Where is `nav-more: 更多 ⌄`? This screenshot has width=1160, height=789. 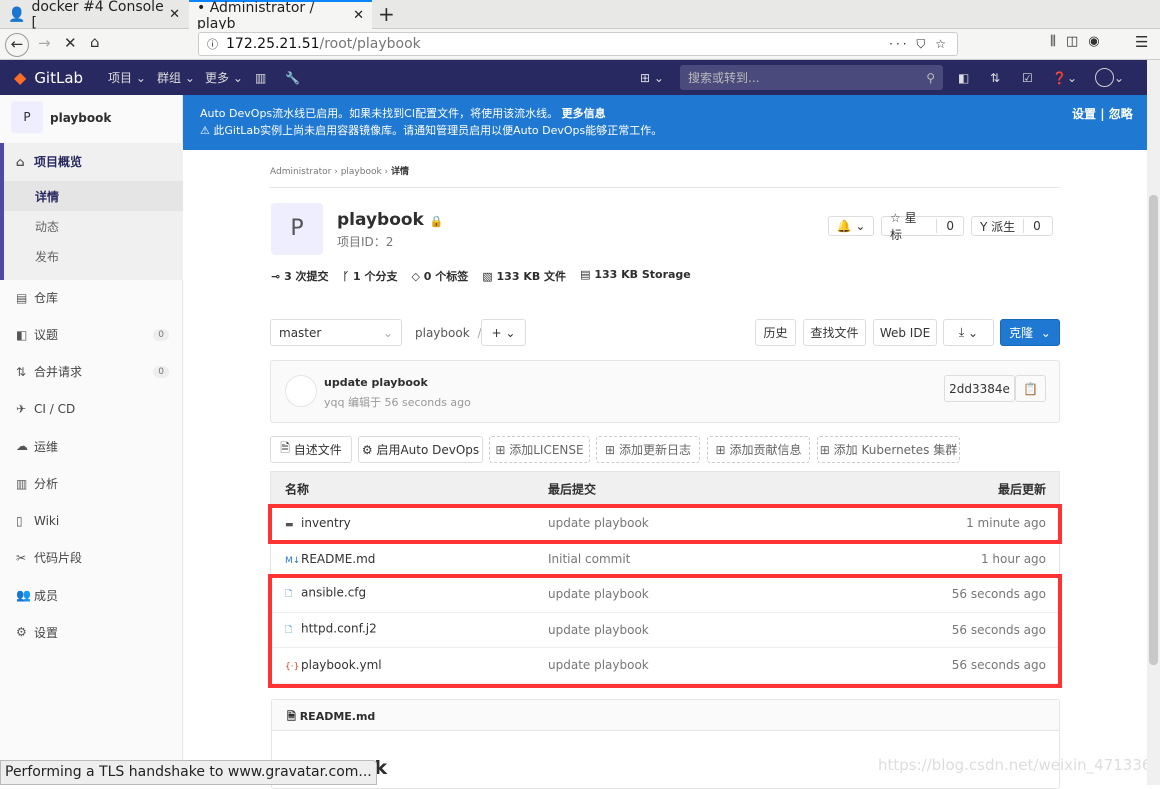
nav-more: 更多 ⌄ is located at coordinates (224, 77).